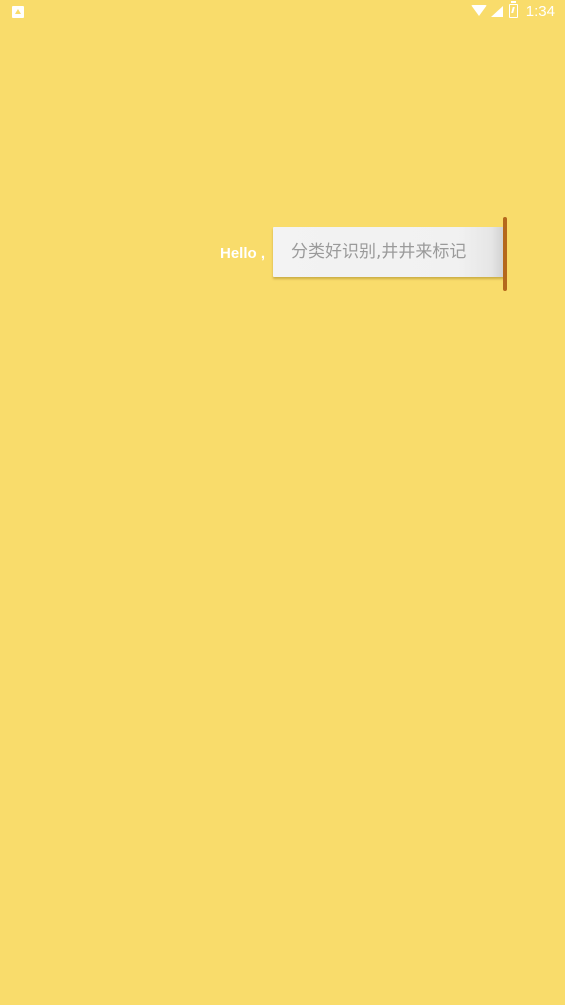 Image resolution: width=565 pixels, height=1005 pixels. I want to click on slogan-text: 分类好识别,井井来标记, so click(379, 252).